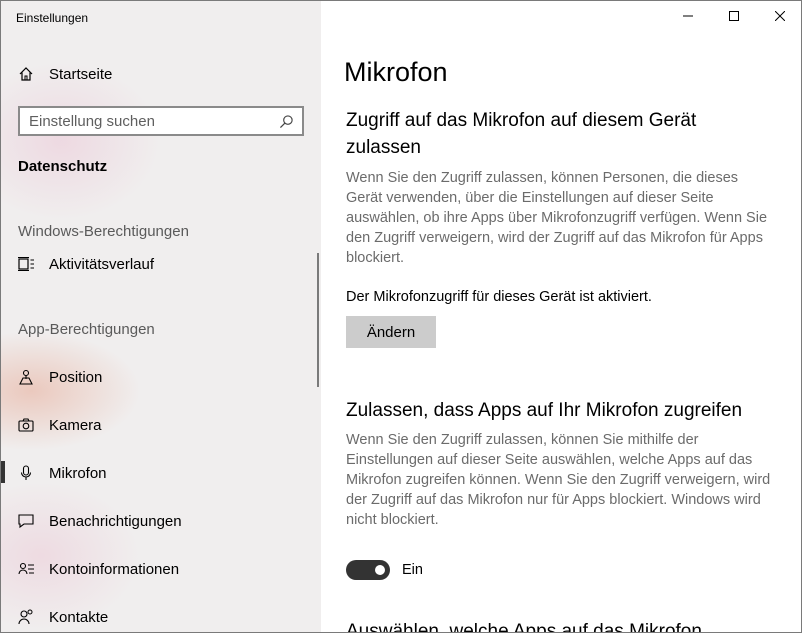  I want to click on sidebar-item-account-info: Kontoinformationen, so click(161, 569).